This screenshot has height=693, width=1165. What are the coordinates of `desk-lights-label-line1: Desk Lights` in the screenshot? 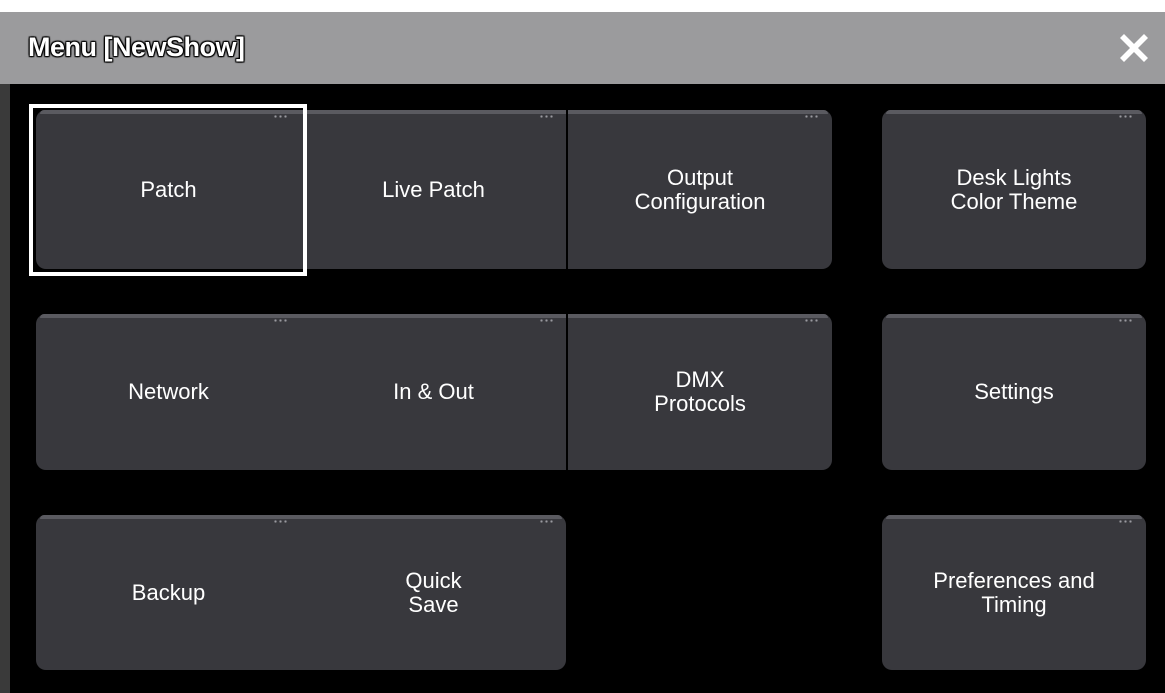 It's located at (1014, 177).